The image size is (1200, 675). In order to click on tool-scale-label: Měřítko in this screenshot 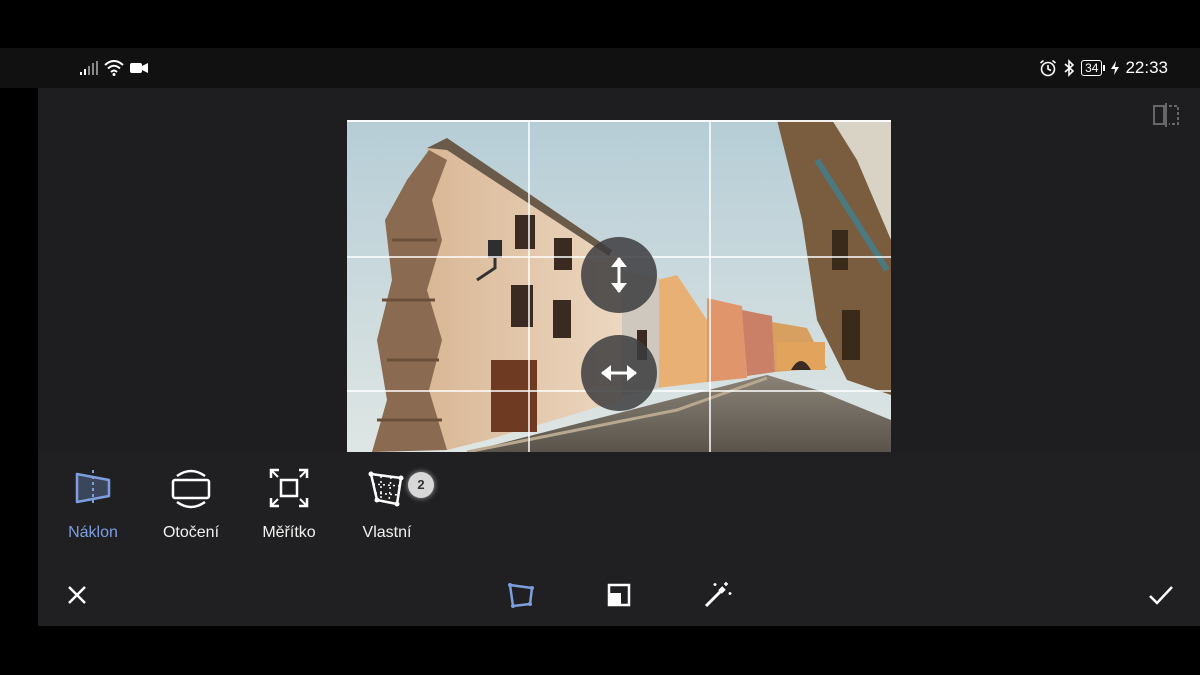, I will do `click(289, 532)`.